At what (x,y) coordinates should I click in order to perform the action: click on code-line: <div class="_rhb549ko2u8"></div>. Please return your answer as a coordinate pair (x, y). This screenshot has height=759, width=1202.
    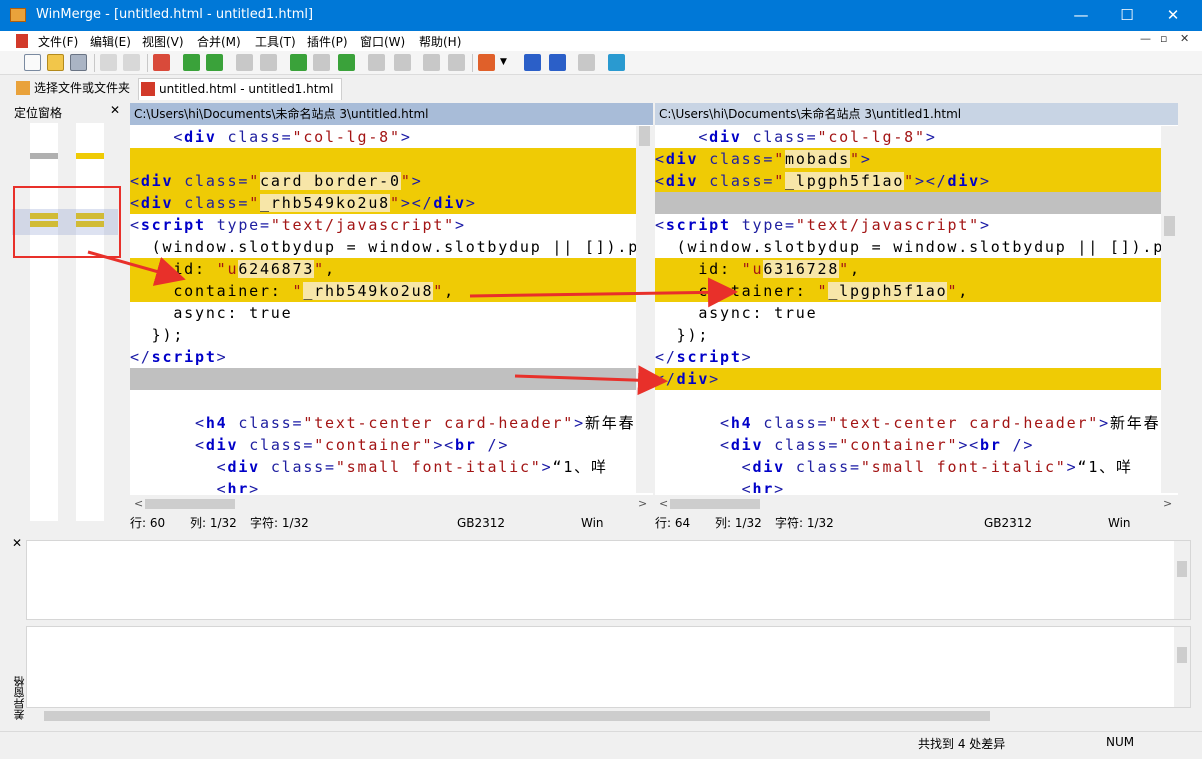
    Looking at the image, I should click on (388, 203).